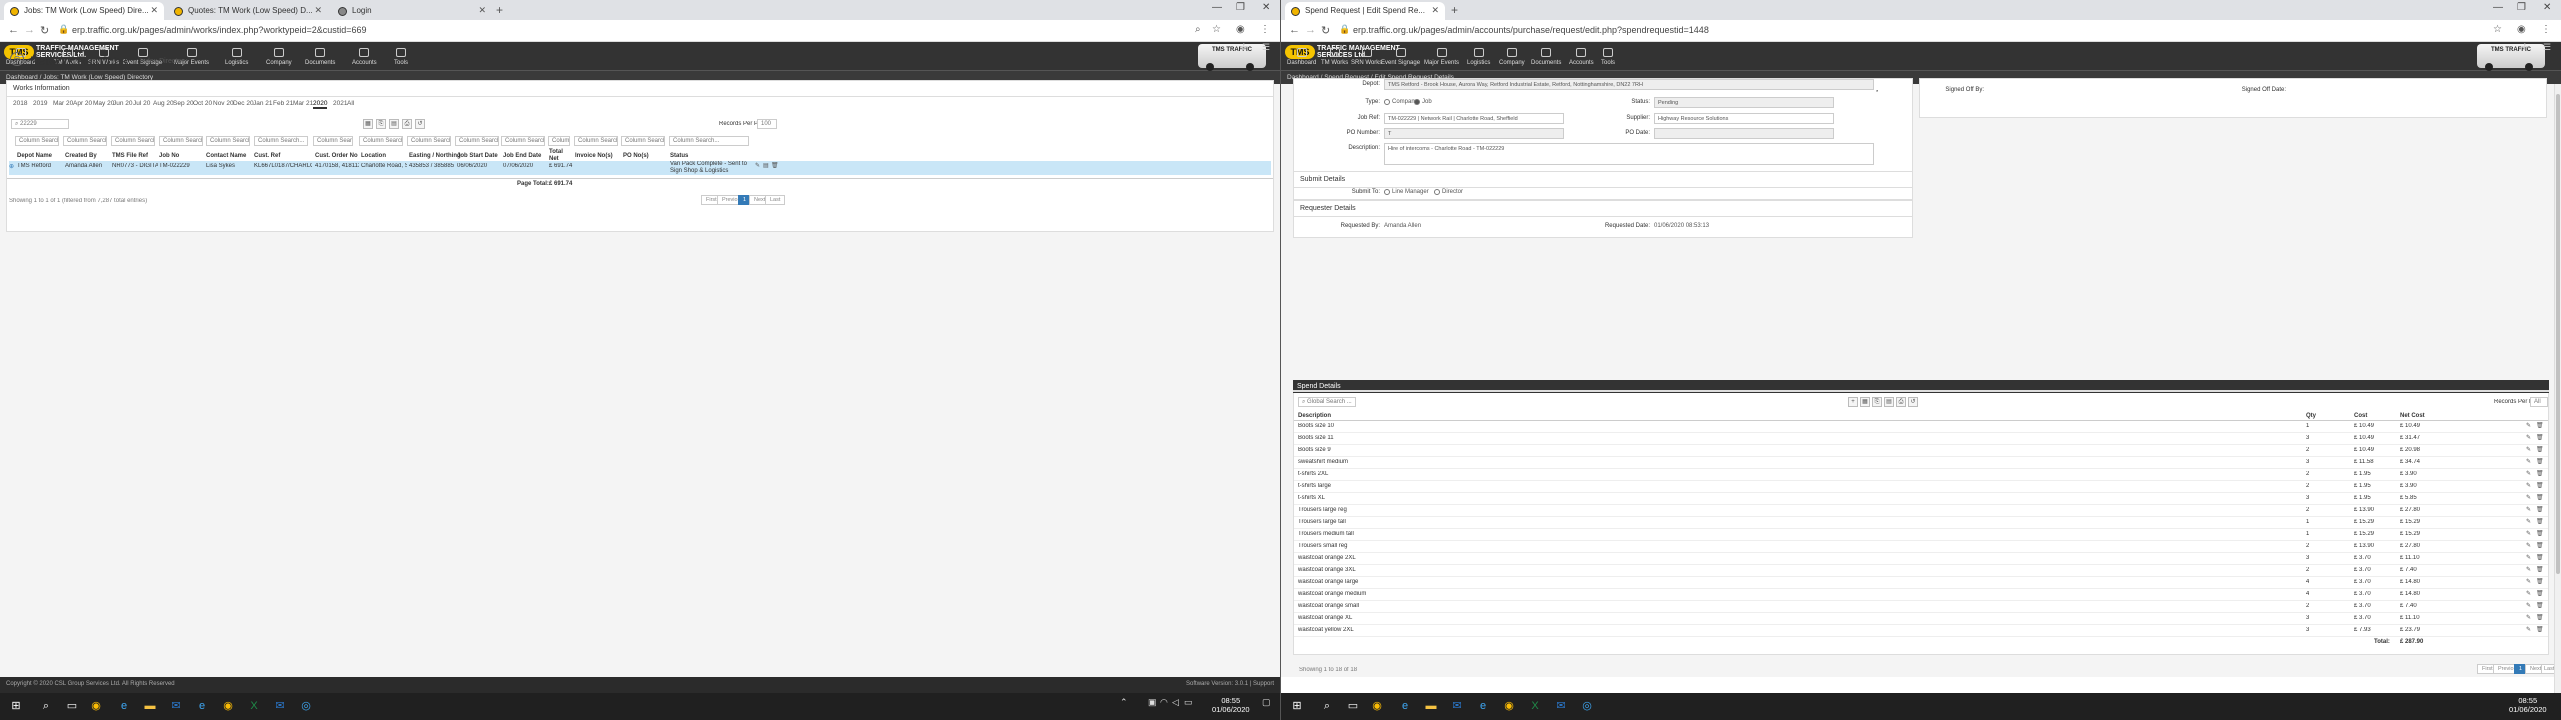 This screenshot has width=2561, height=720. I want to click on year-tab: Mar 21, so click(303, 103).